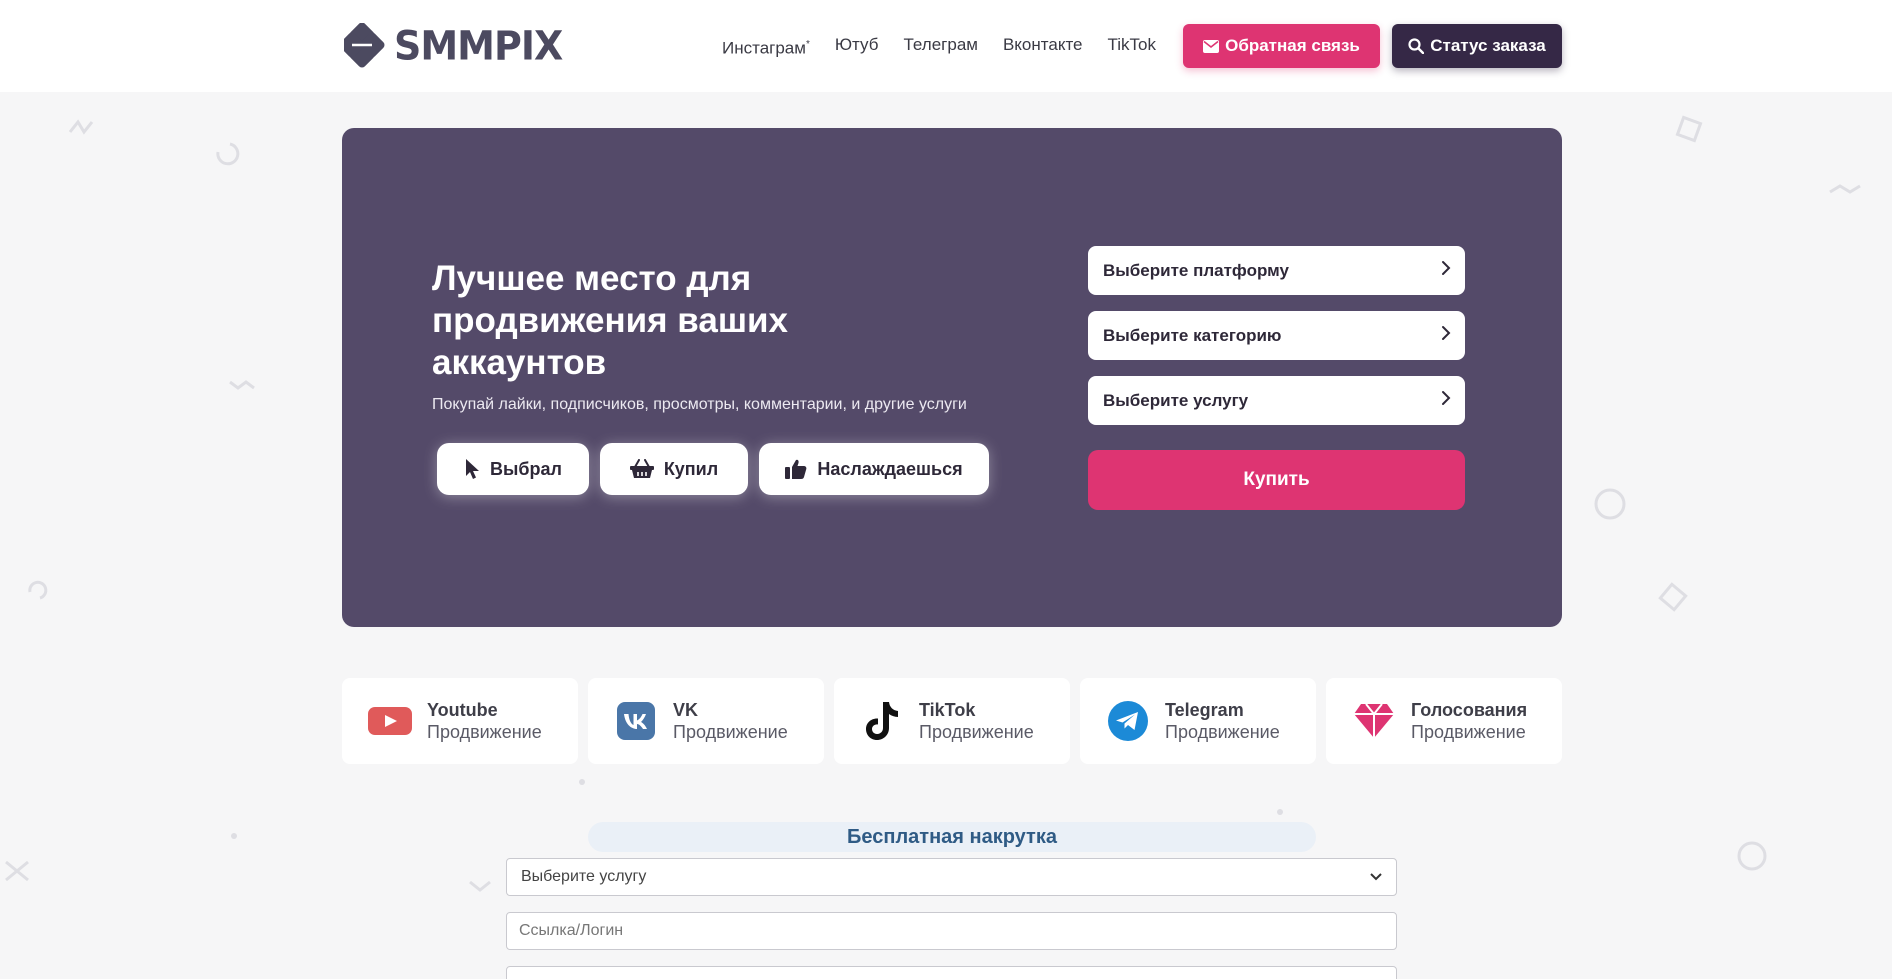  Describe the element at coordinates (472, 469) in the screenshot. I see `cursor-icon` at that location.